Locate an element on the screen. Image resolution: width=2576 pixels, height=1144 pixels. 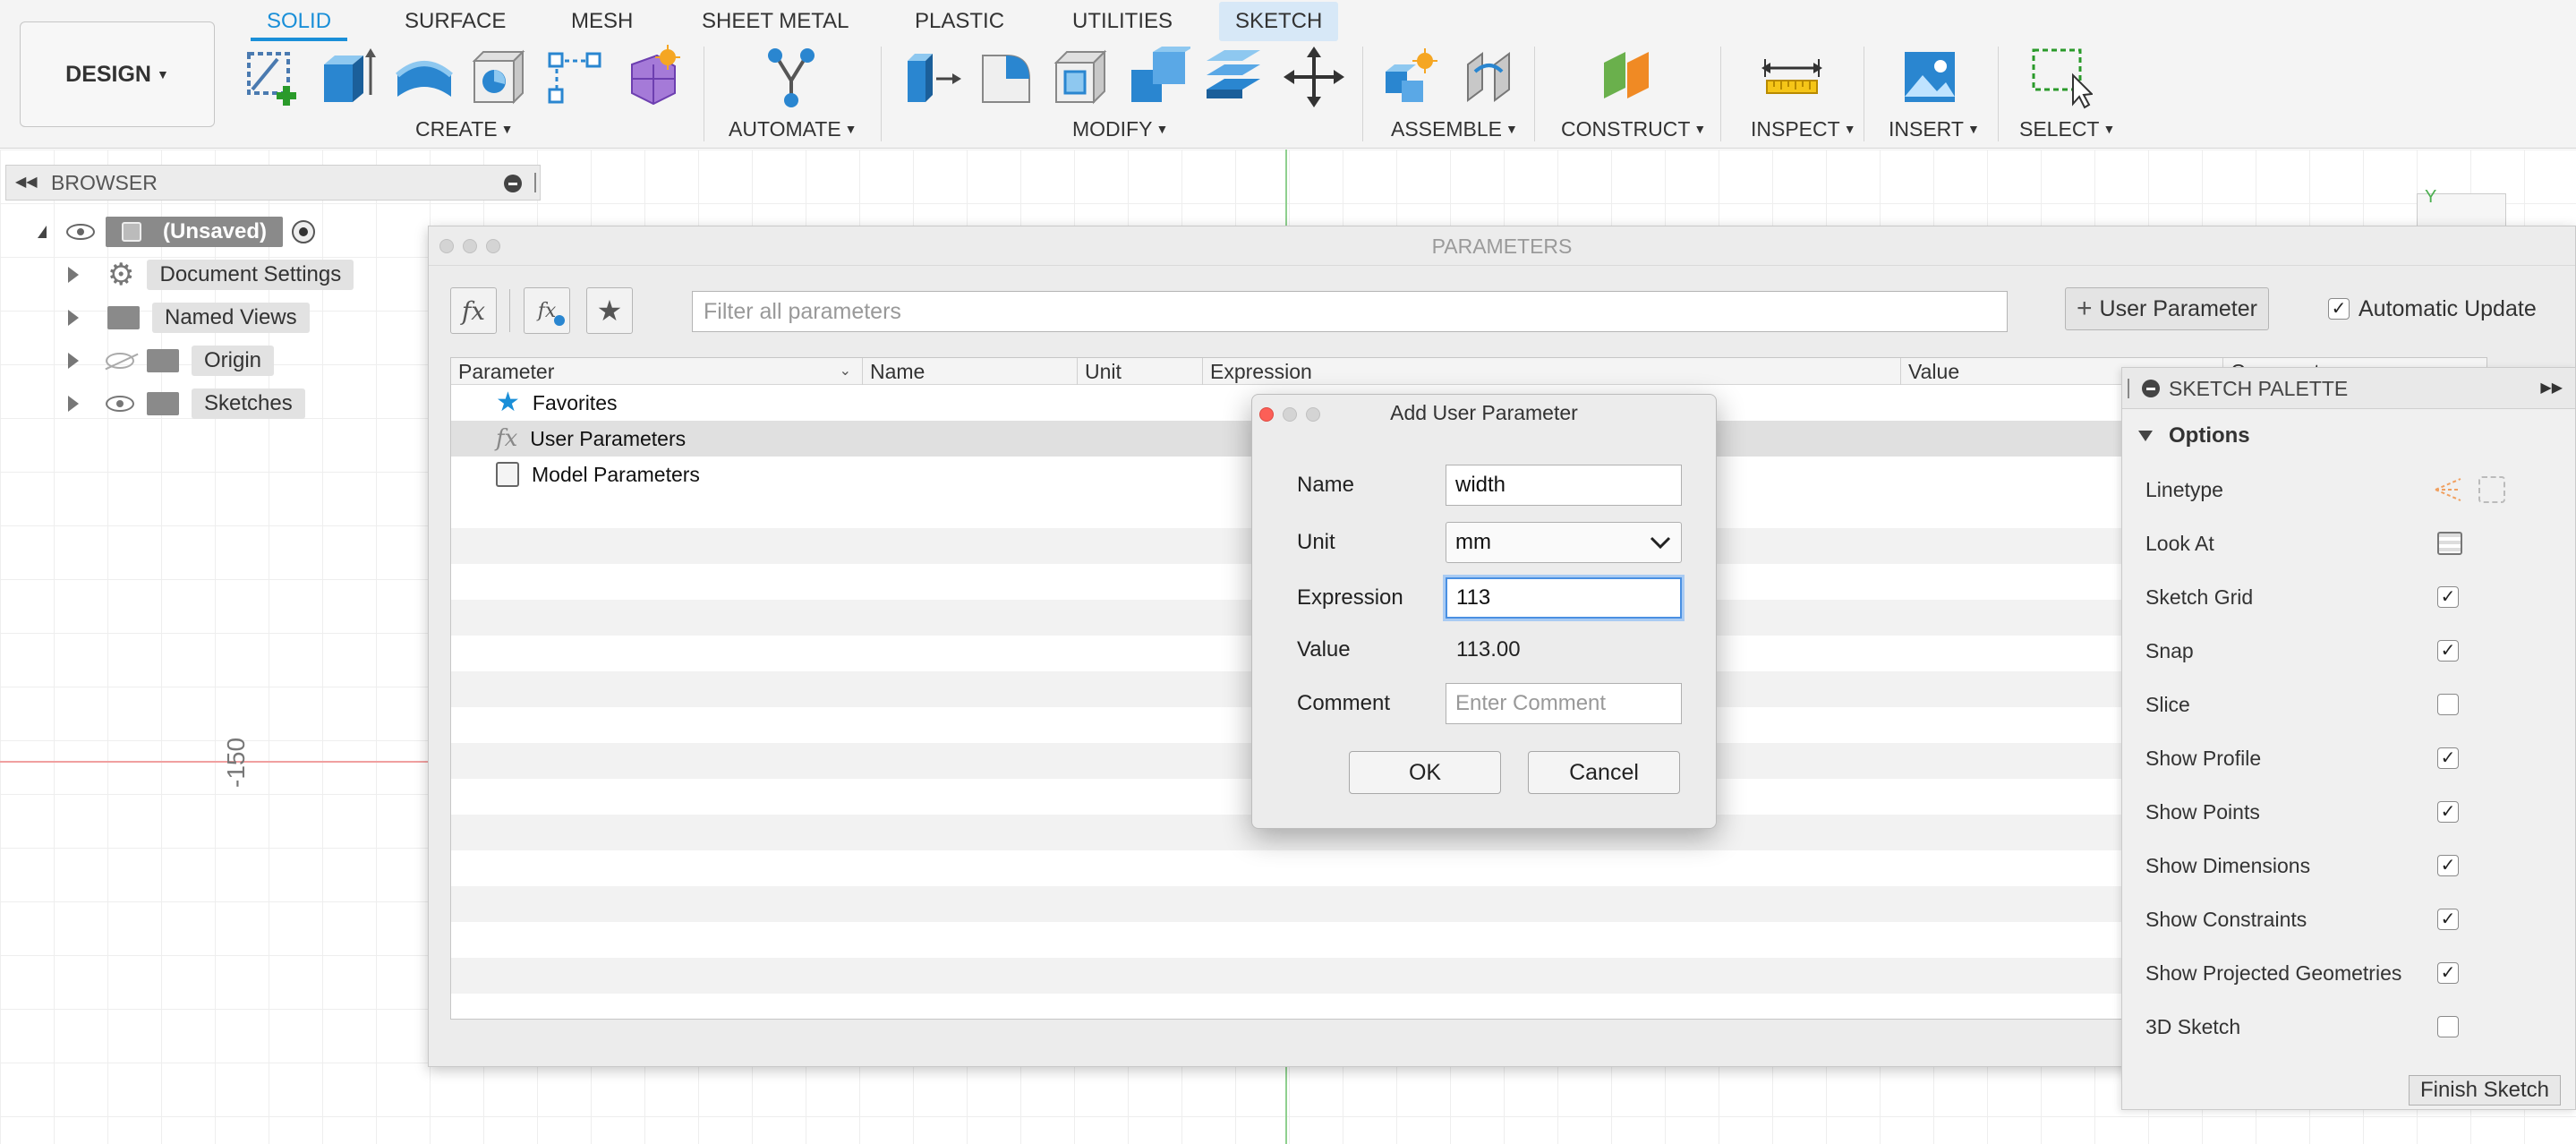
finish-sketch-button: Finish Sketch is located at coordinates (2485, 1090).